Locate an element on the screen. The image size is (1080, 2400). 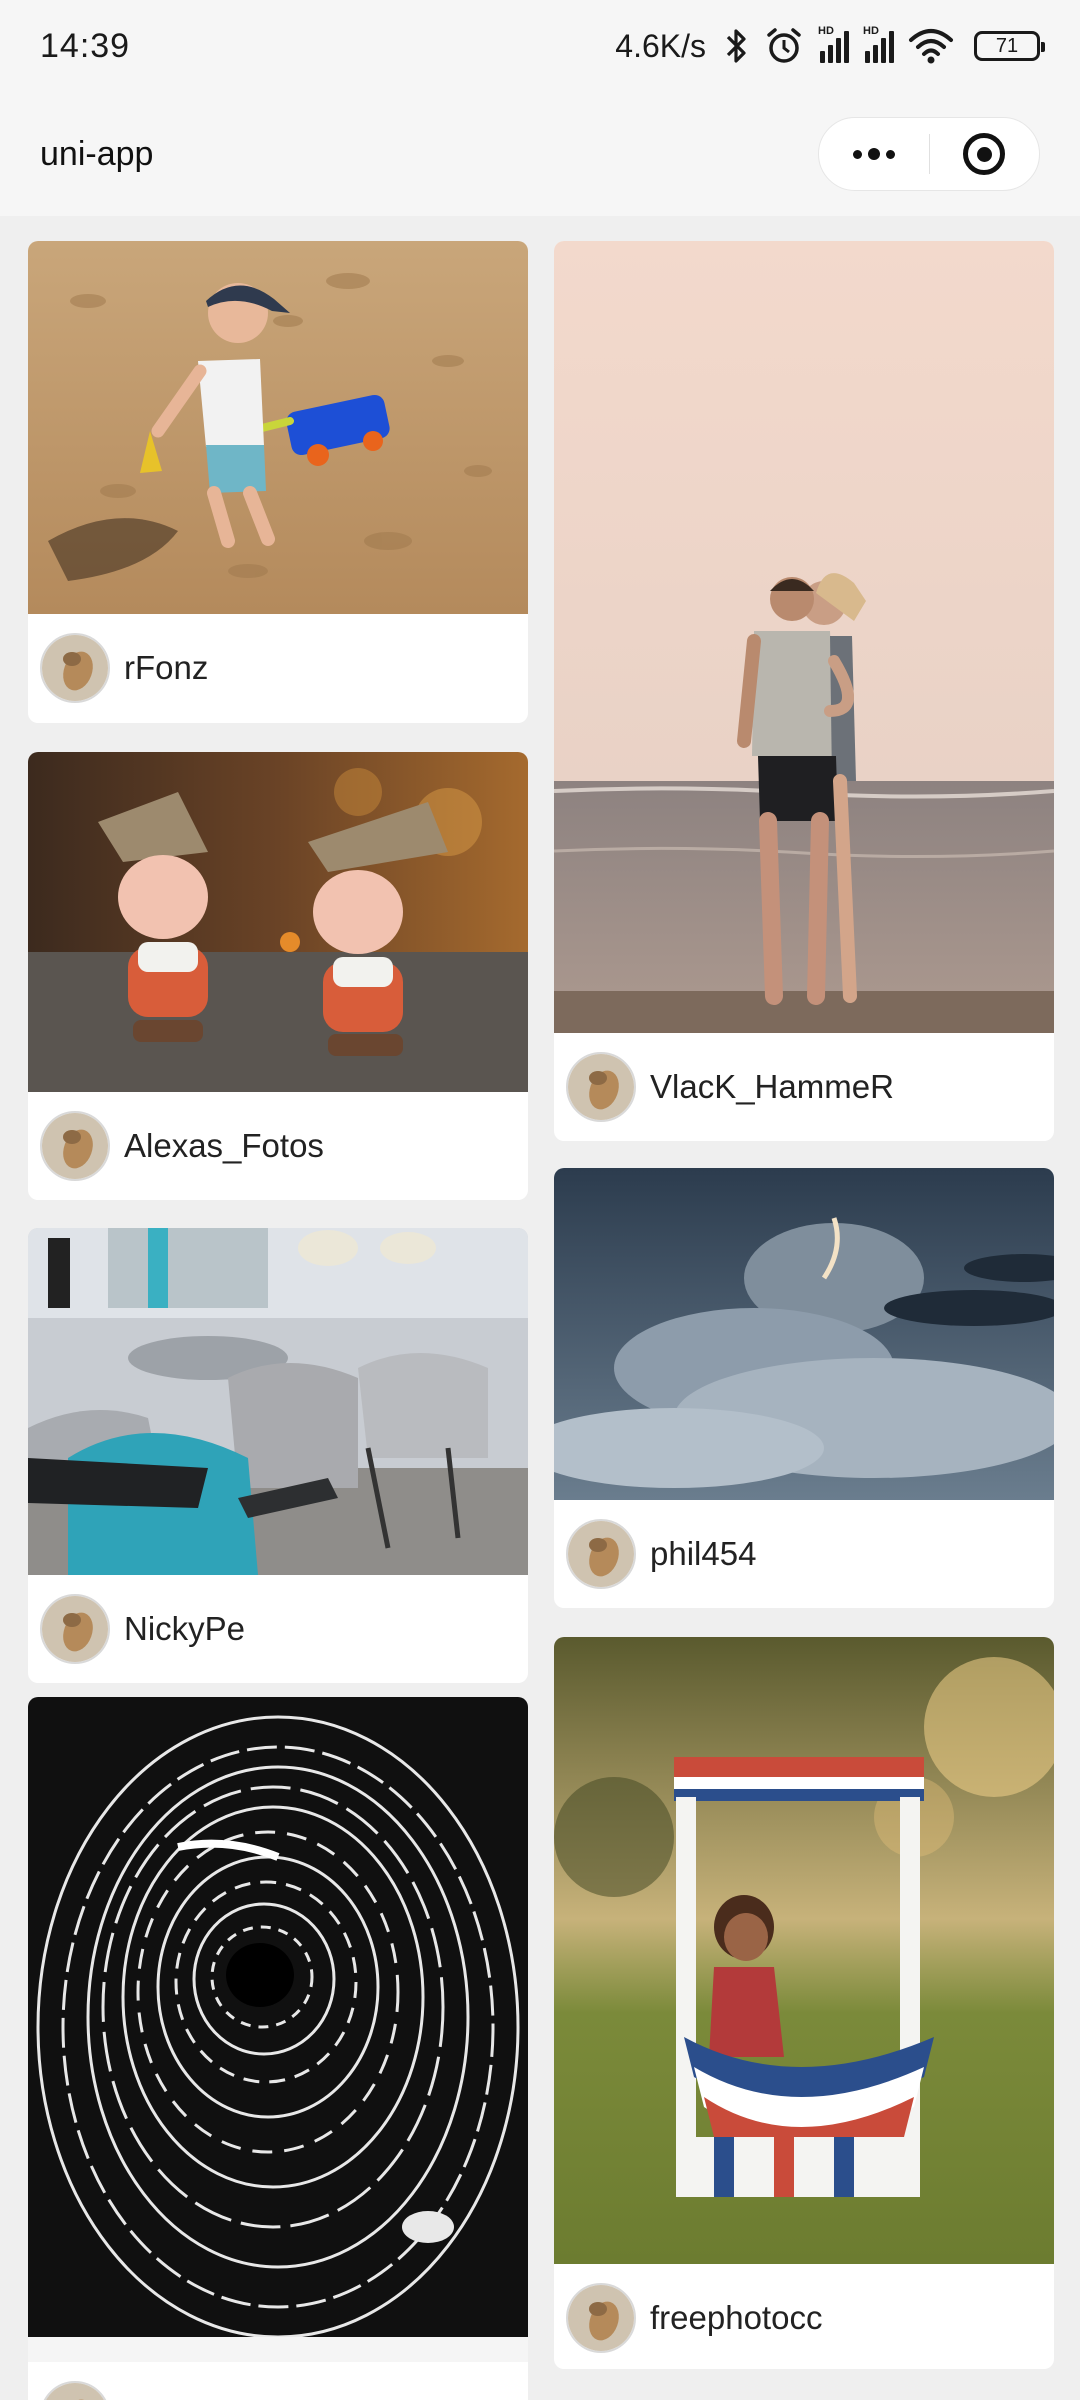
photo-card: freephotocc is located at coordinates (804, 2003).